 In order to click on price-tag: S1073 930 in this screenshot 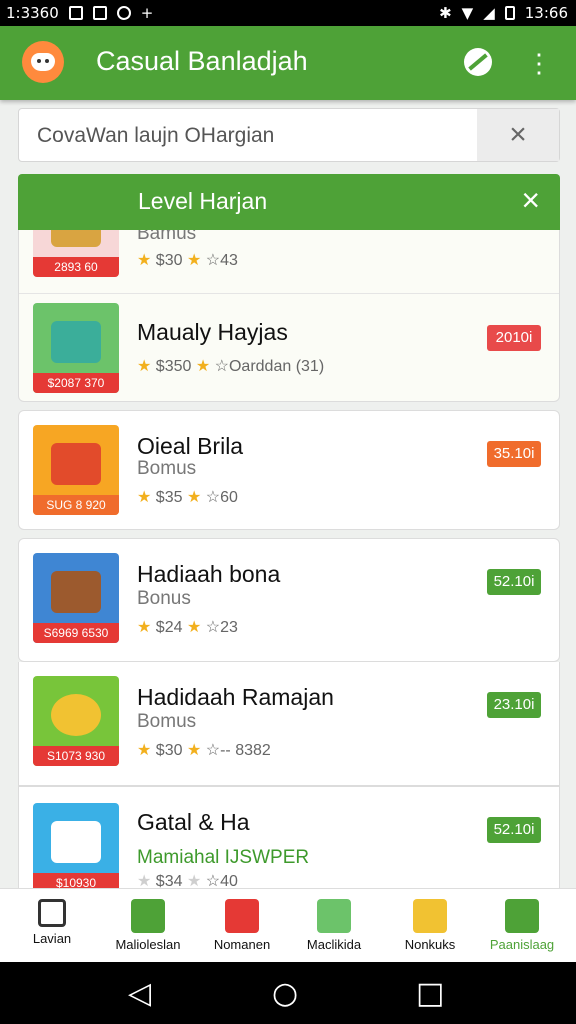, I will do `click(76, 756)`.